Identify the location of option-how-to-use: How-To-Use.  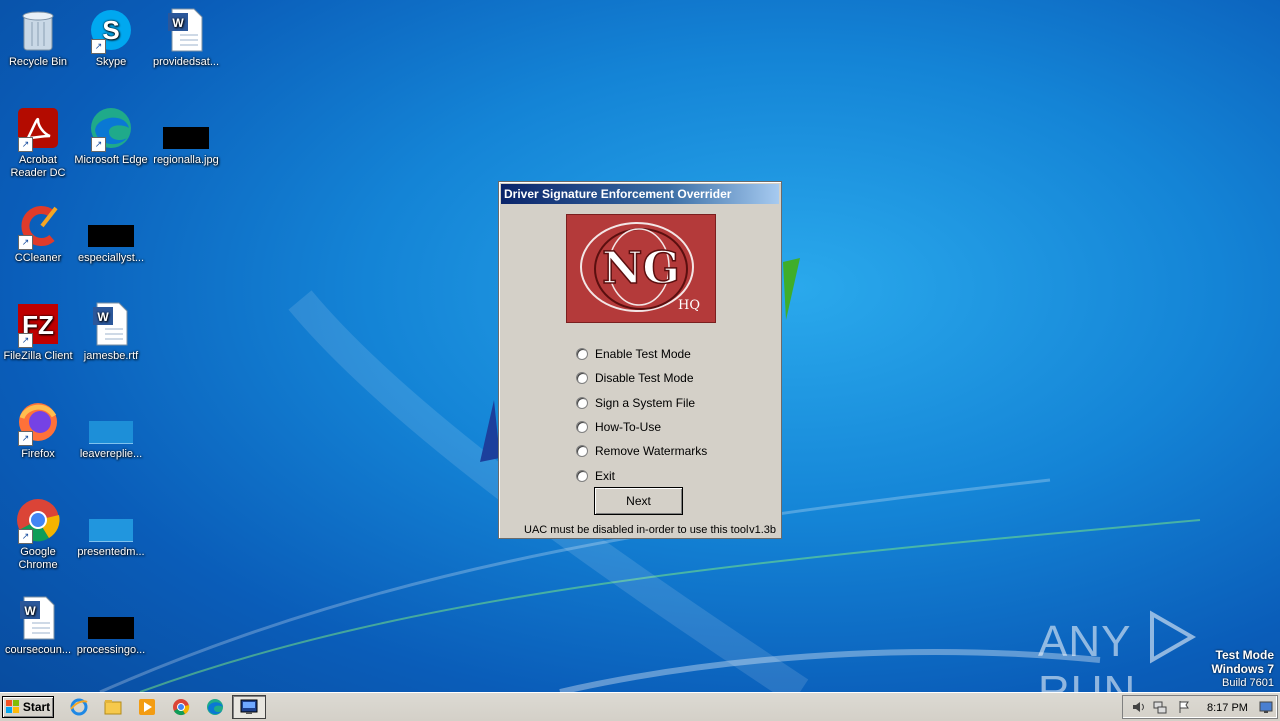
(641, 427).